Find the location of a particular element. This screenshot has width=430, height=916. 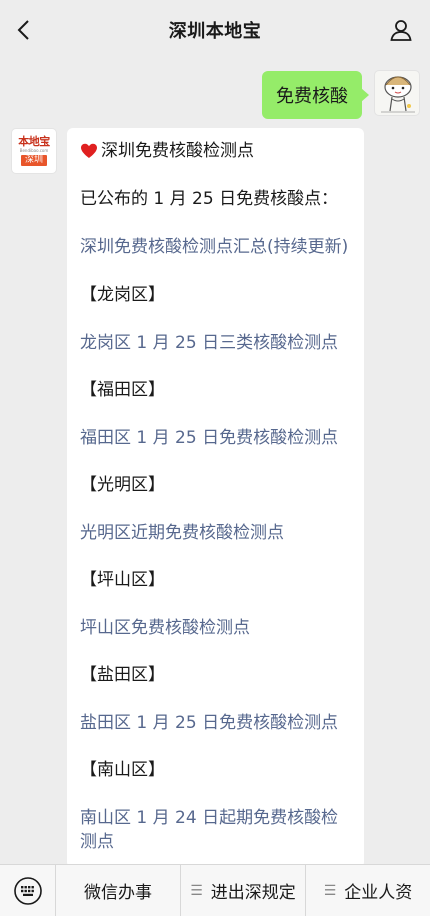

official-account-avatar: 本地宝 Bendibao.com 深圳 is located at coordinates (34, 151).